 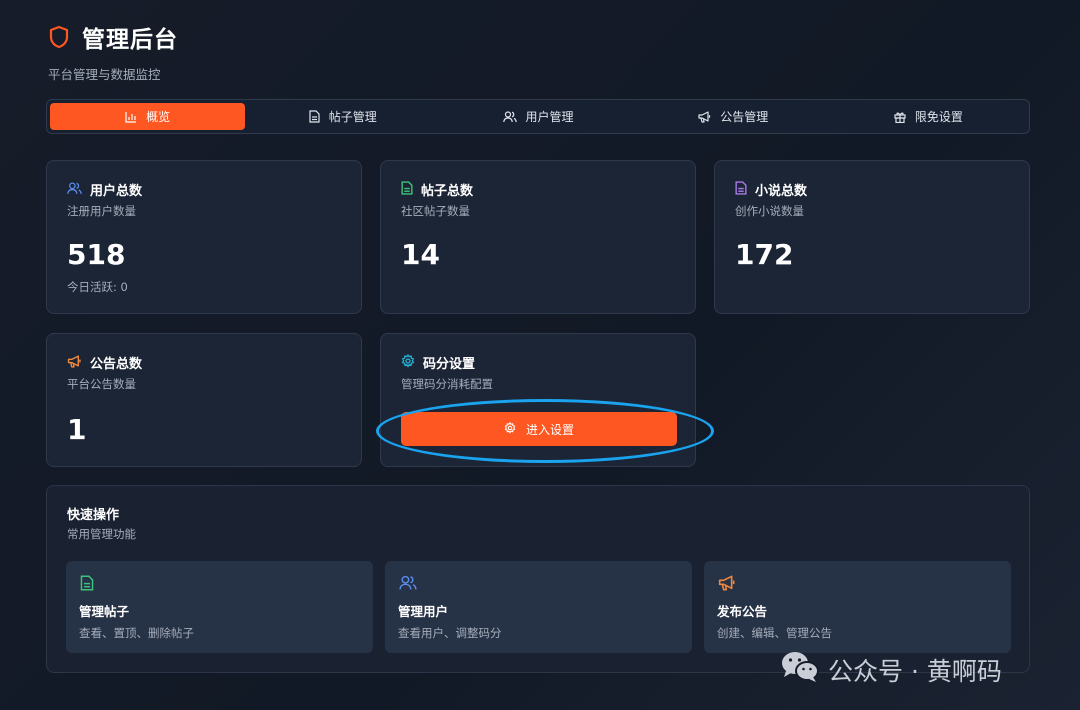 I want to click on enter-settings-button: 进入设置, so click(x=539, y=429).